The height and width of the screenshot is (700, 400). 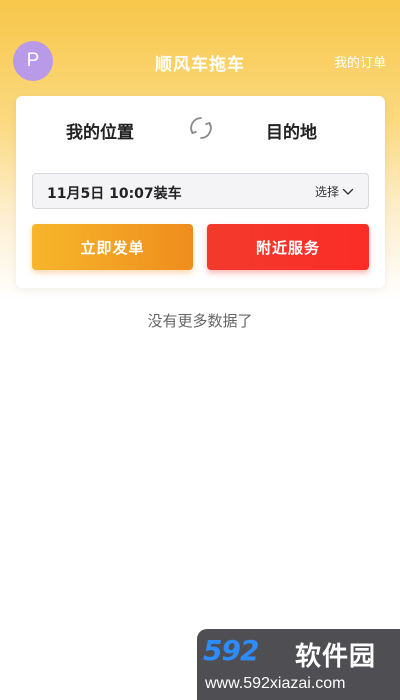 What do you see at coordinates (360, 61) in the screenshot?
I see `my-orders-link: 我的订单` at bounding box center [360, 61].